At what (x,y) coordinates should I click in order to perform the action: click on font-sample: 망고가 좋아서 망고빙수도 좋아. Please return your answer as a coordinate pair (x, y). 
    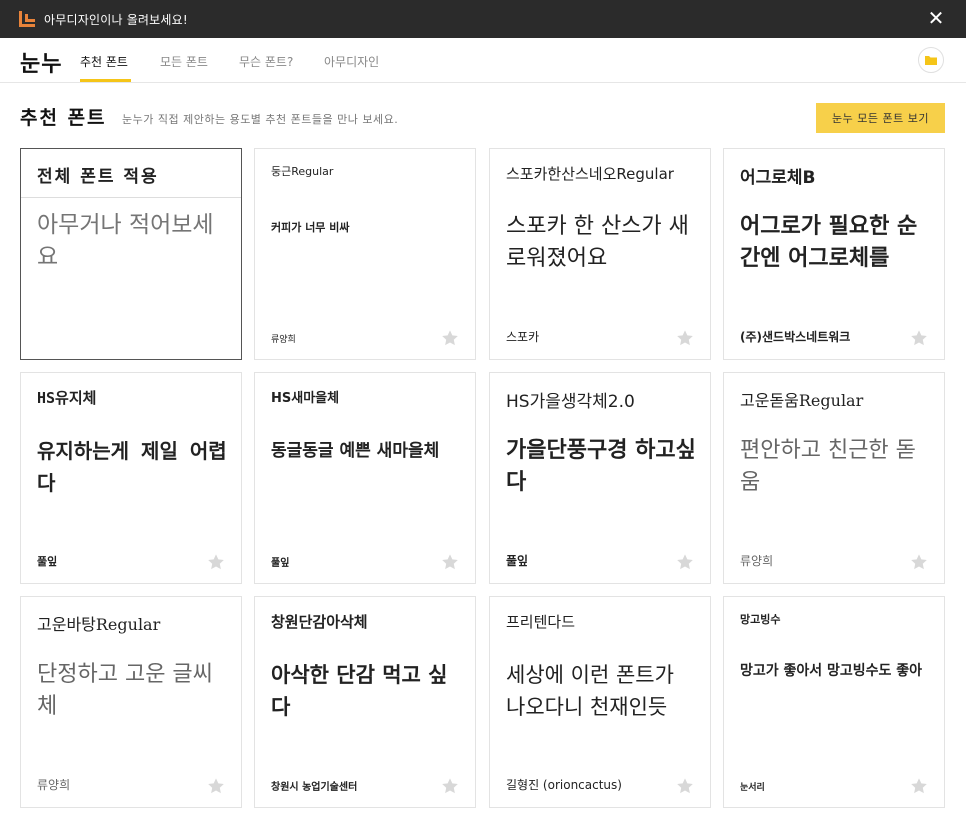
    Looking at the image, I should click on (831, 671).